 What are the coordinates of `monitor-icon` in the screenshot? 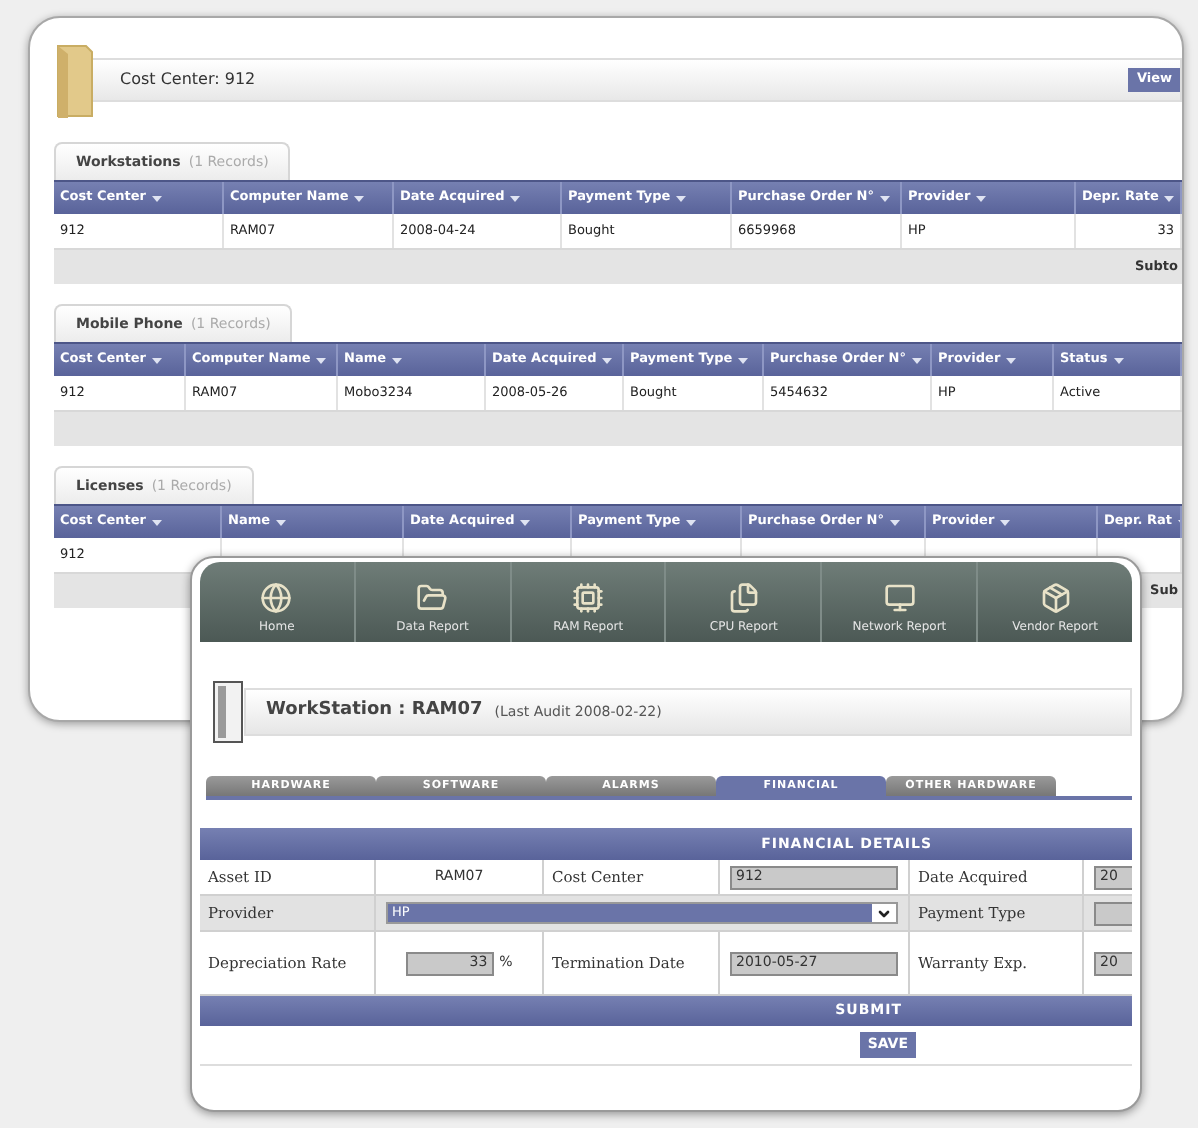 It's located at (899, 598).